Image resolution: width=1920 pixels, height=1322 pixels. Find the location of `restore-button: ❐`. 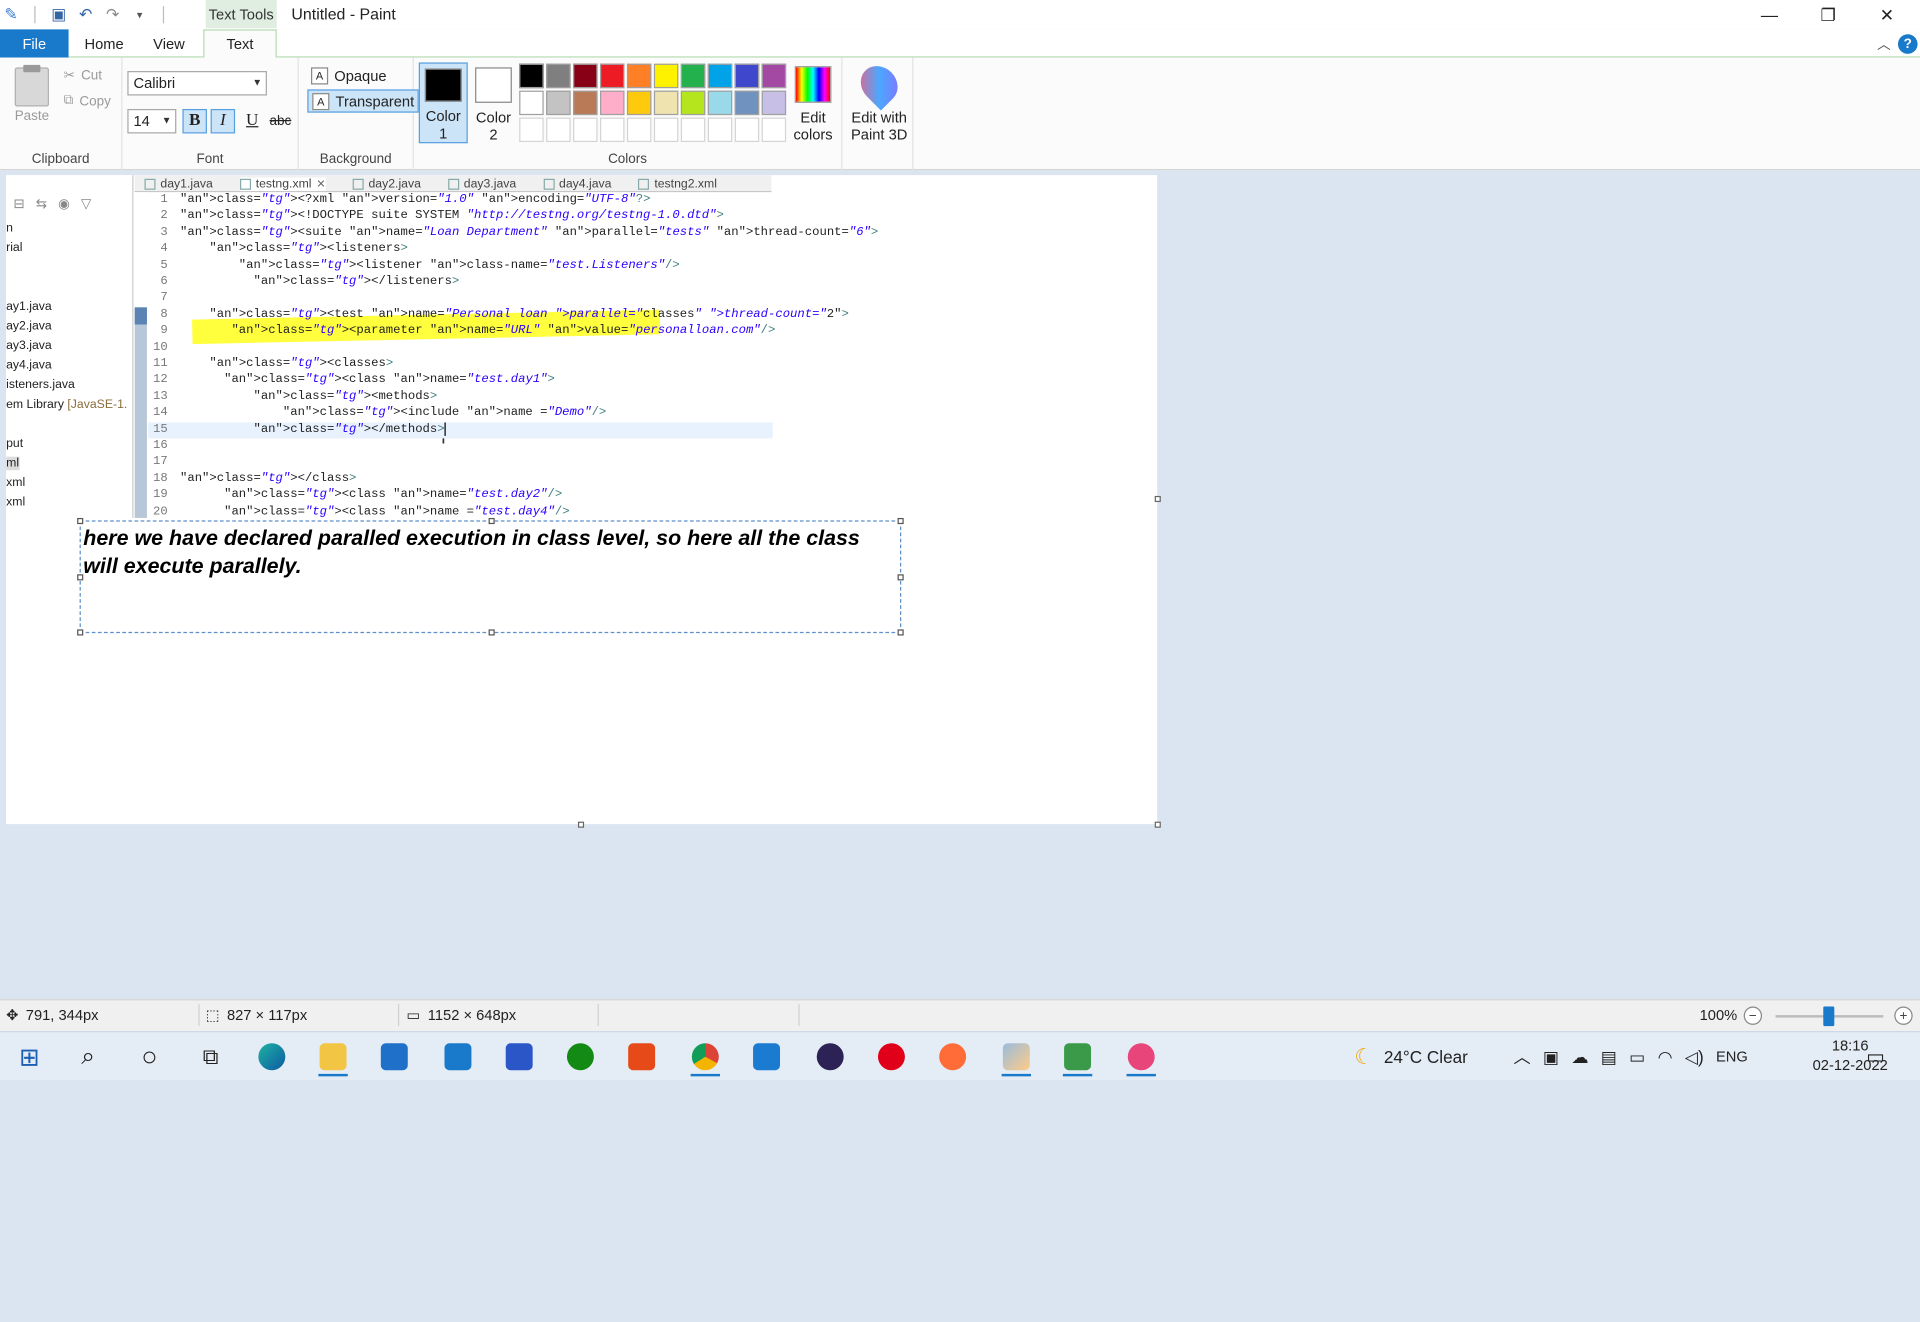

restore-button: ❐ is located at coordinates (1828, 14).